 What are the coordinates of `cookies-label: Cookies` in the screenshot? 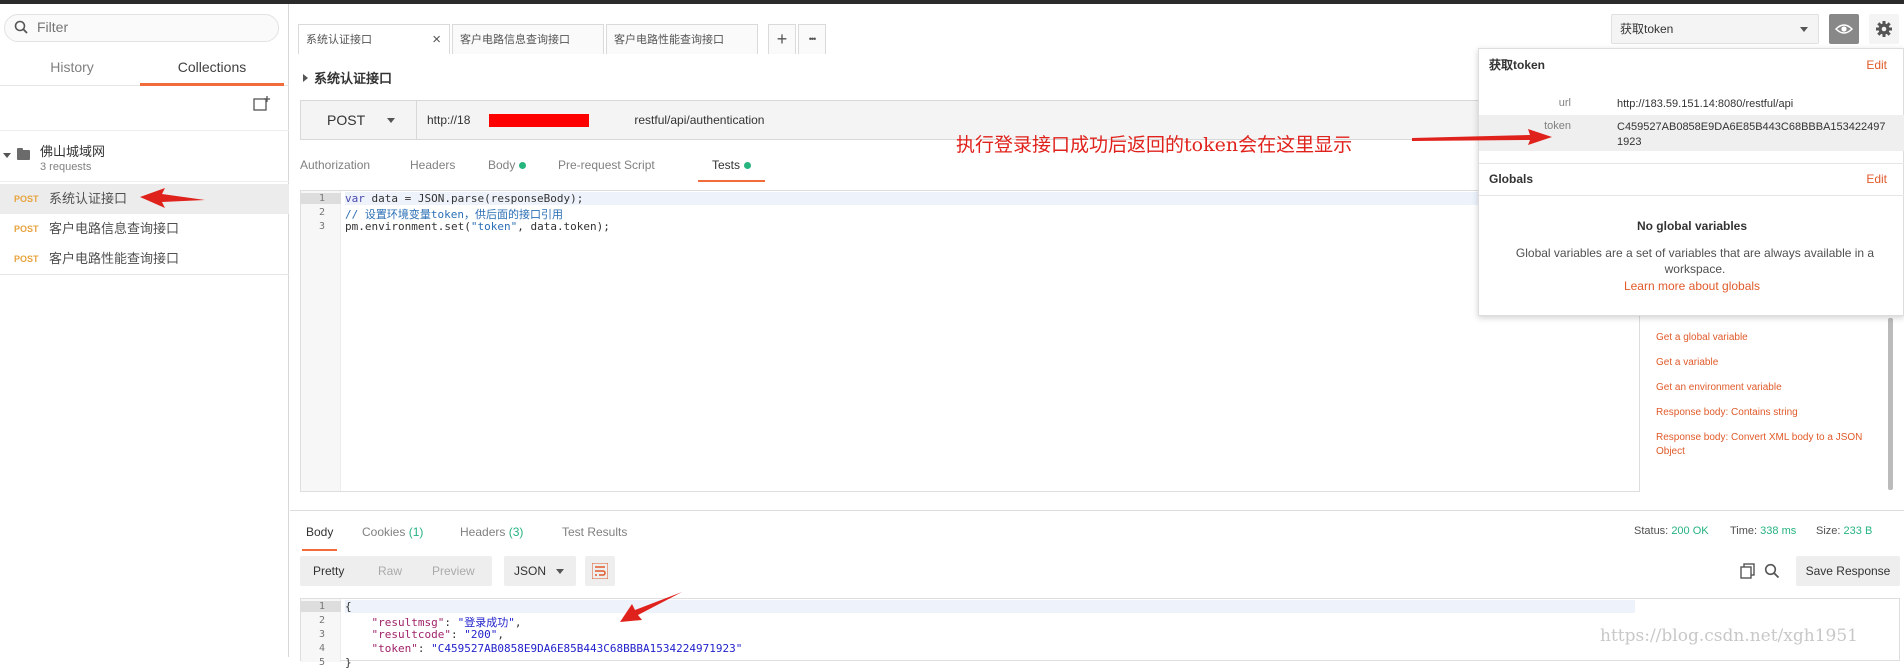 It's located at (384, 532).